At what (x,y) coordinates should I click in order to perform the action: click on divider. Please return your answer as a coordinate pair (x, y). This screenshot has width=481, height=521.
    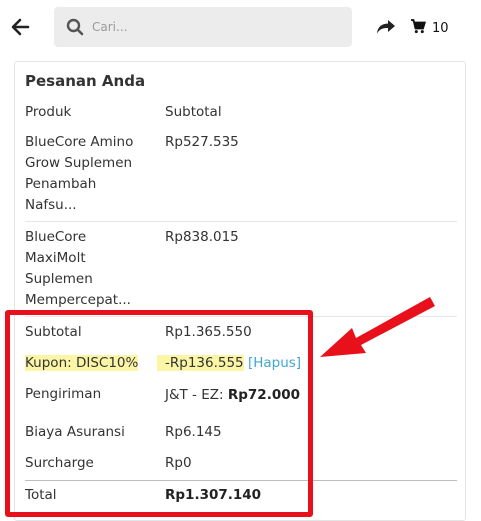
    Looking at the image, I should click on (241, 221).